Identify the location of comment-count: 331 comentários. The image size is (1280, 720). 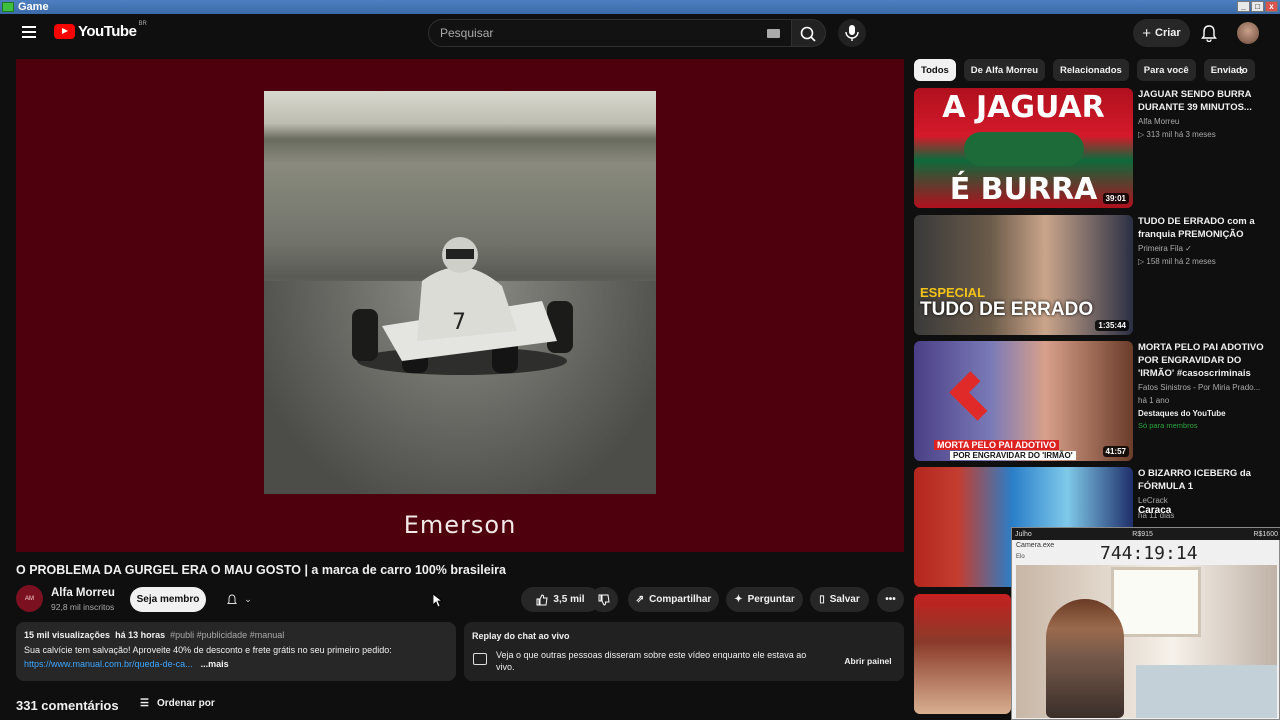
(67, 705).